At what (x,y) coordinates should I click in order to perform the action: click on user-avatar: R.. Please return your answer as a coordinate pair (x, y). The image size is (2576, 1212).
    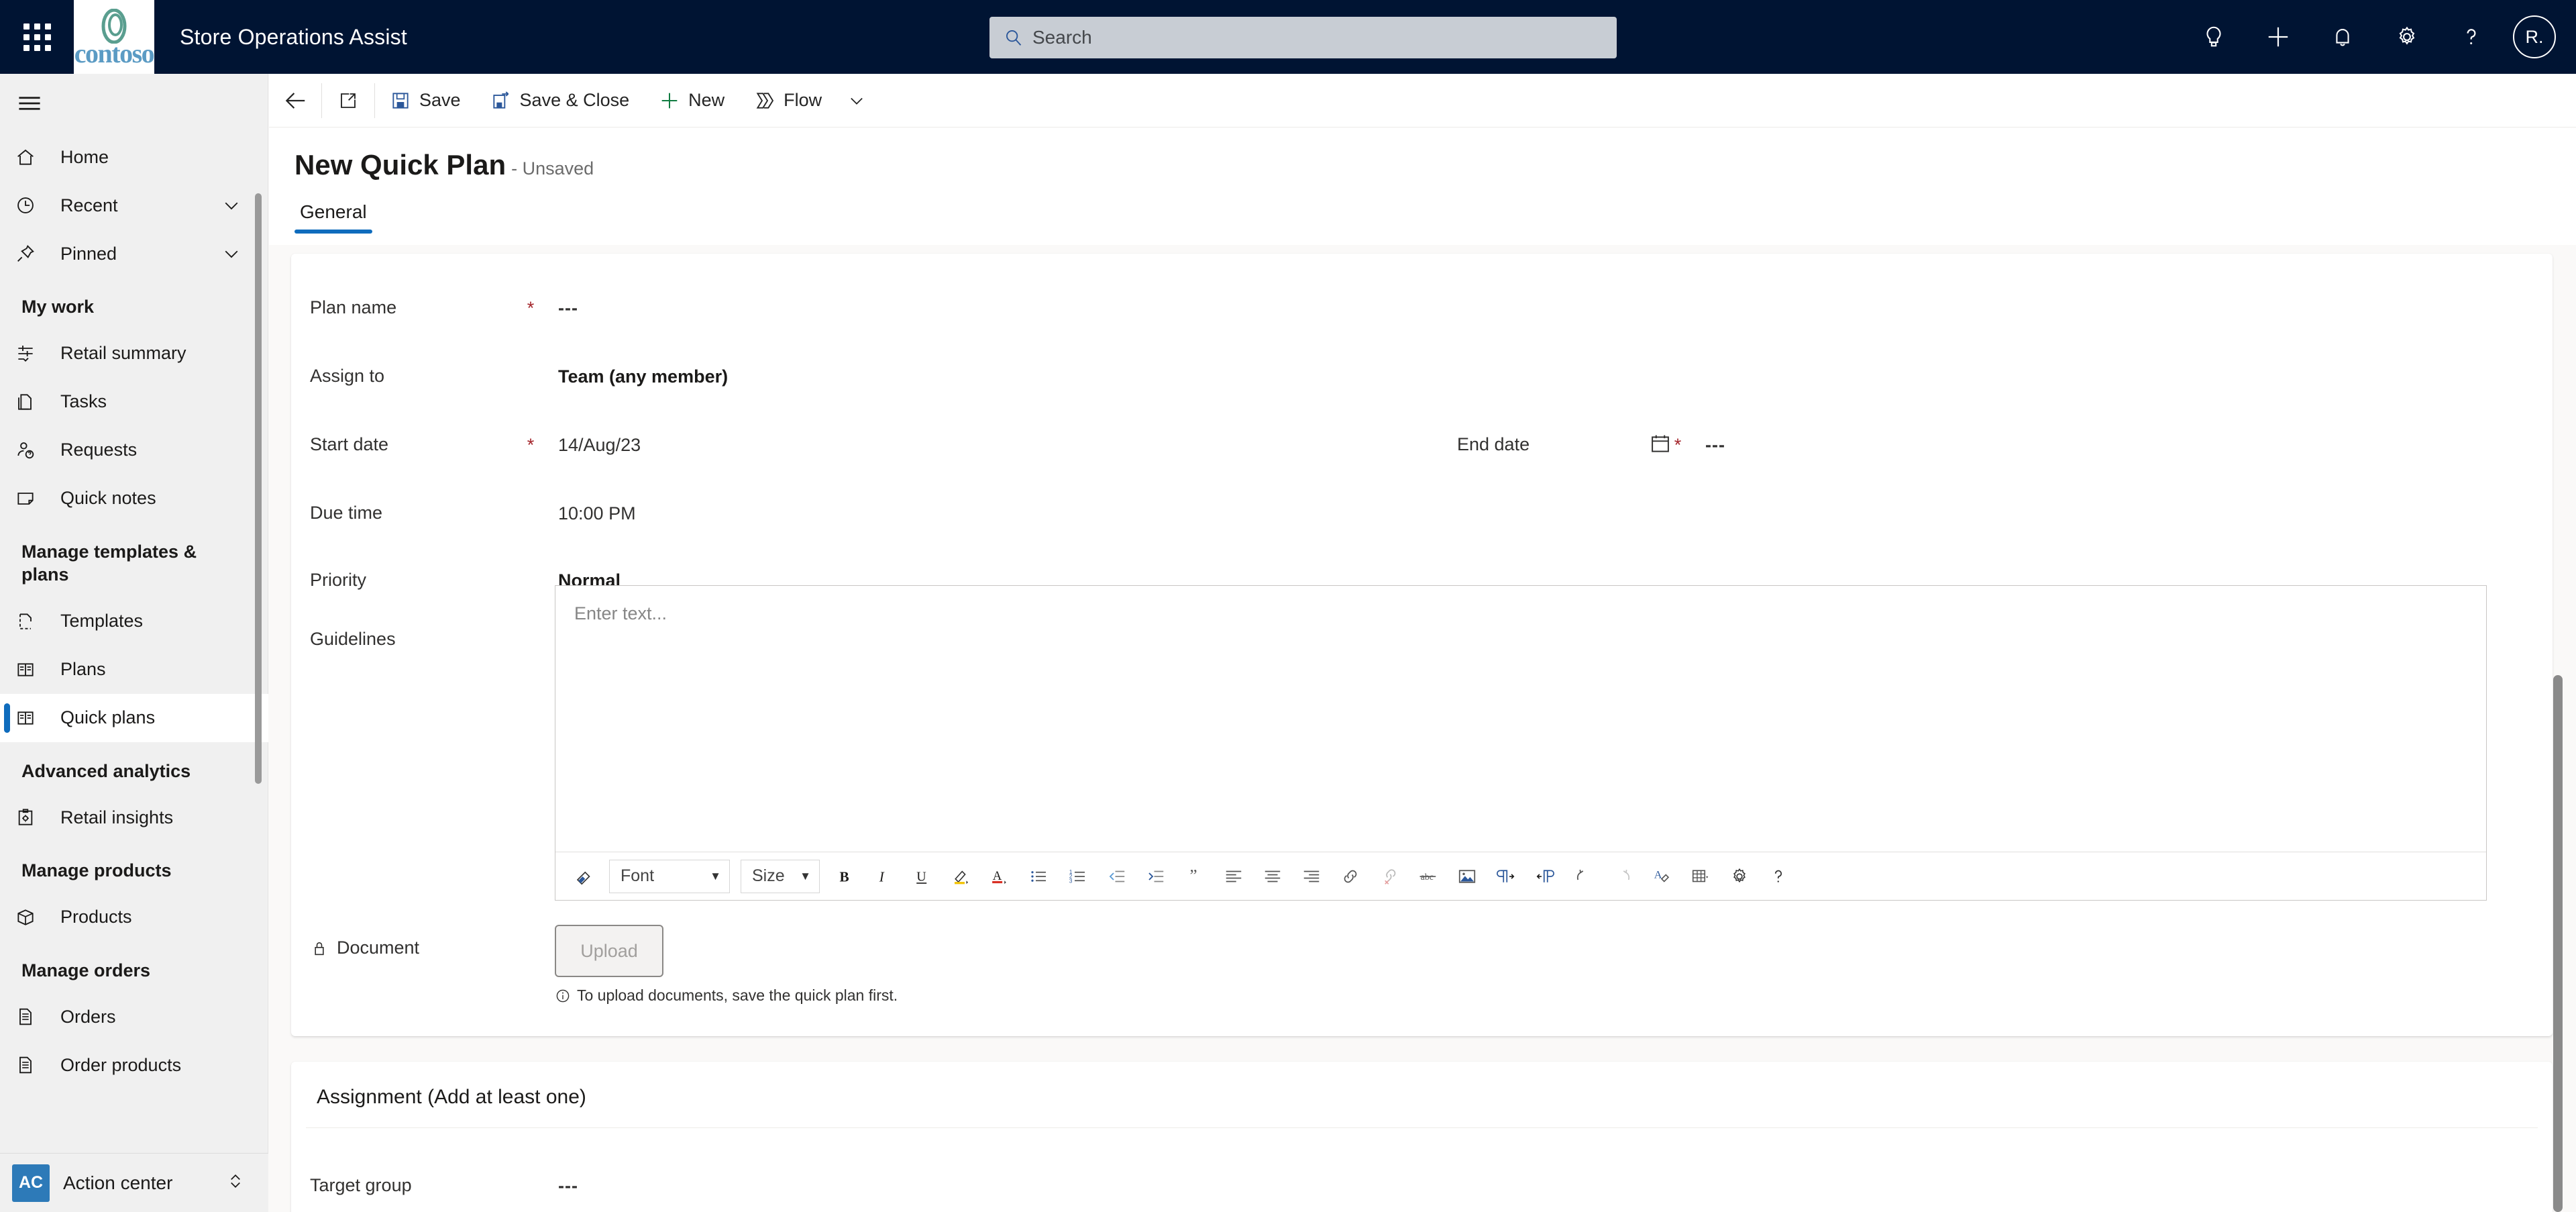
    Looking at the image, I should click on (2534, 36).